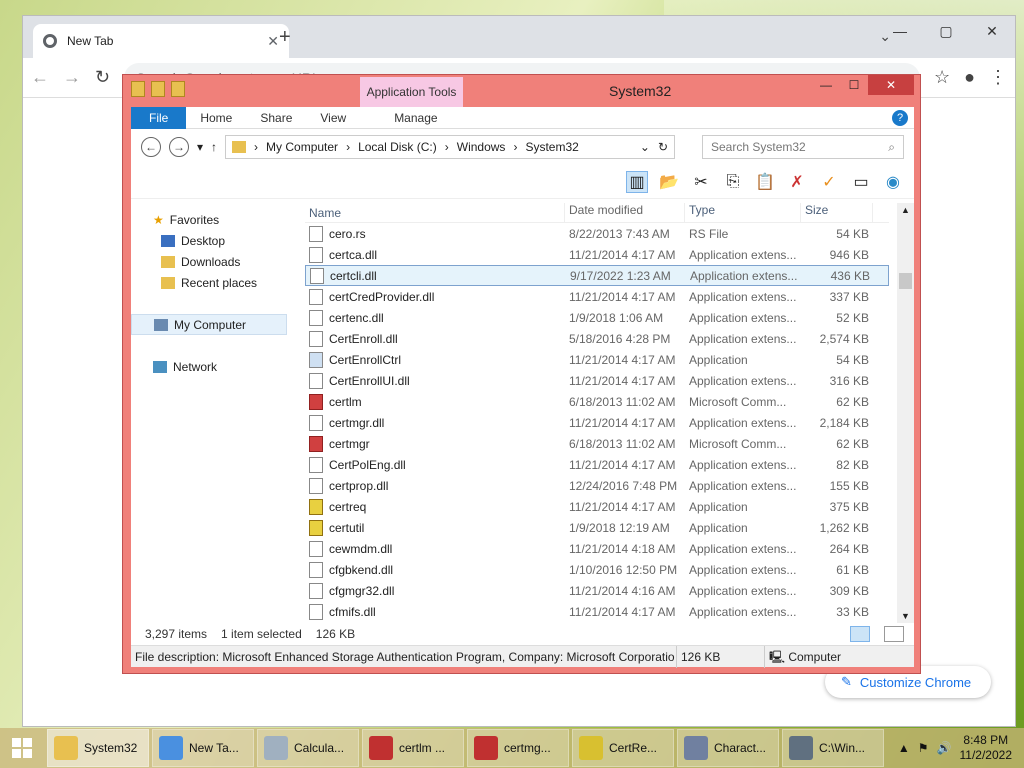  I want to click on reload-icon: ↻, so click(102, 77).